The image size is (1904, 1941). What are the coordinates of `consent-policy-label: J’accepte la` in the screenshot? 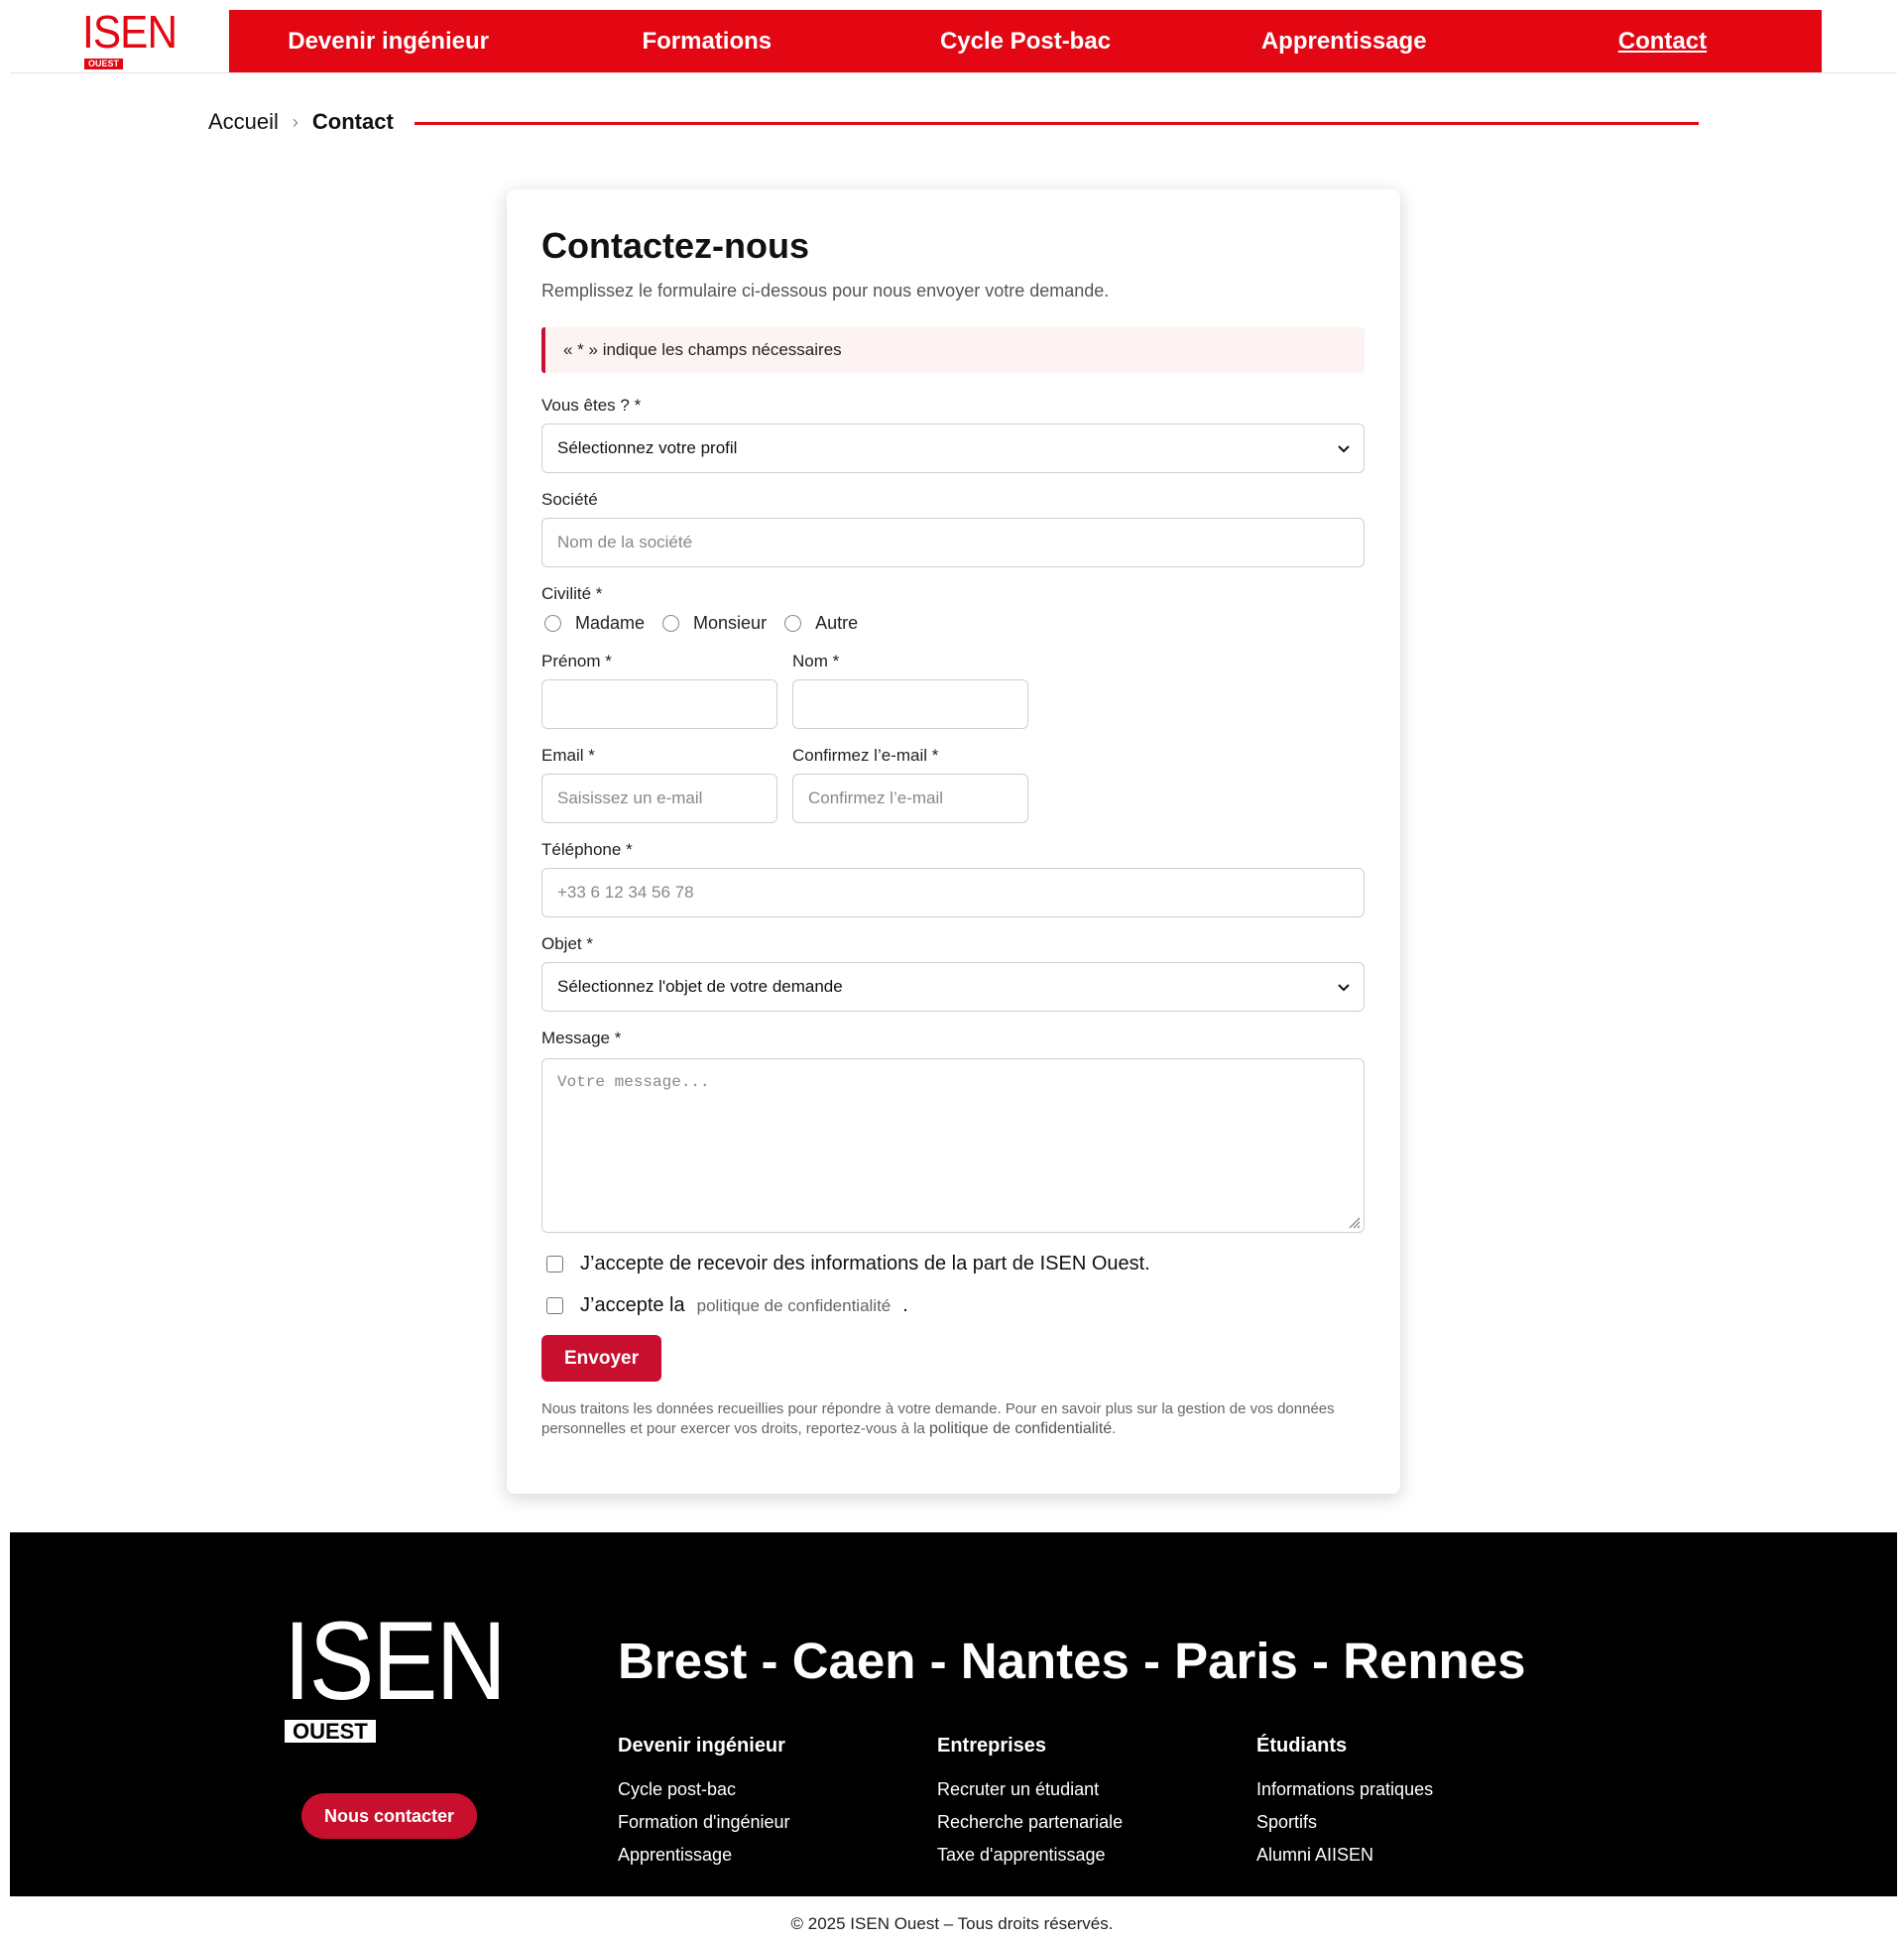 It's located at (632, 1305).